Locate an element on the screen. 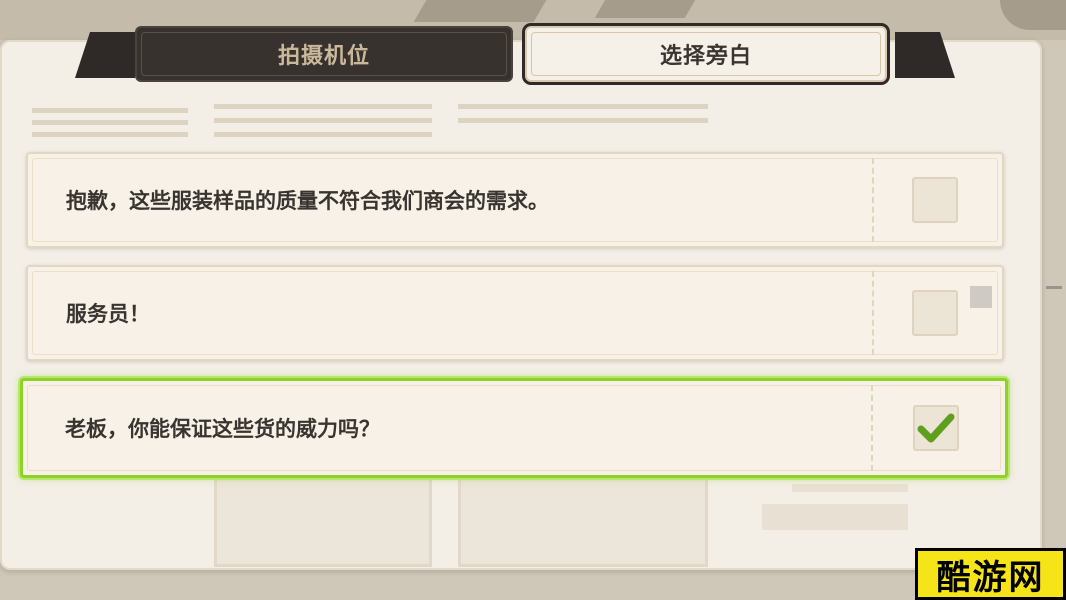 The width and height of the screenshot is (1066, 600). narration-option-text: 老板，你能保证这些货的威力吗？ is located at coordinates (222, 429).